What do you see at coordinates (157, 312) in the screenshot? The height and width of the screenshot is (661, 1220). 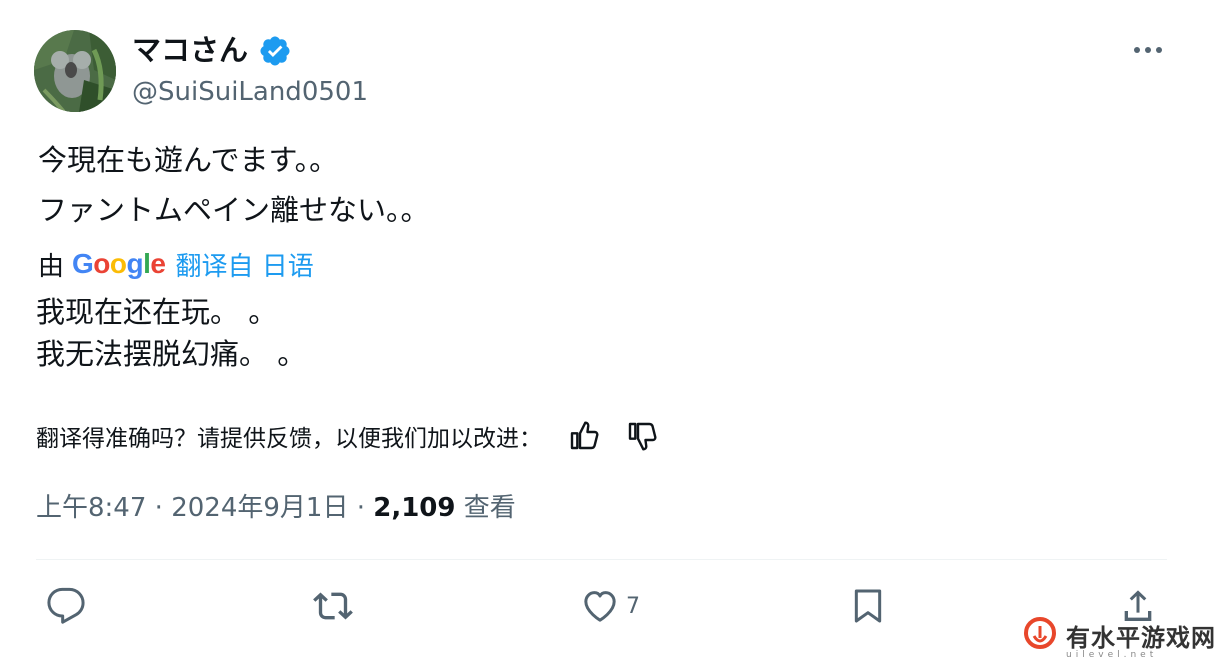 I see `translated-text-line: 我现在还在玩。 。` at bounding box center [157, 312].